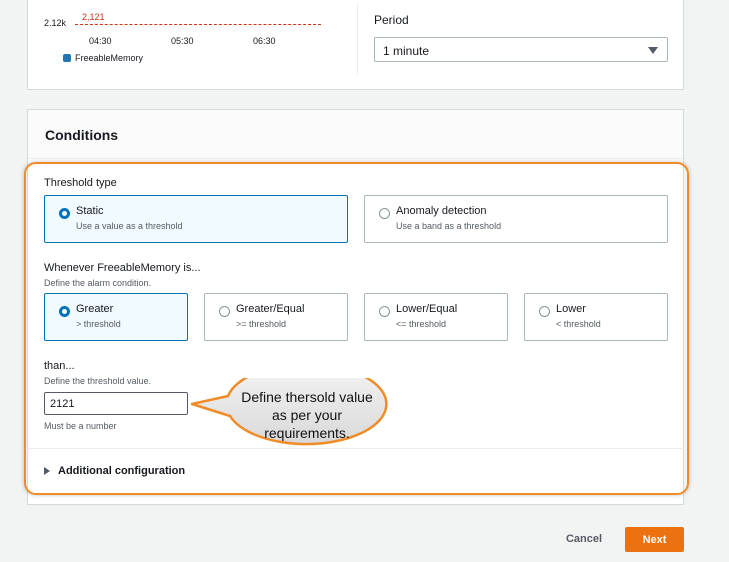 This screenshot has height=562, width=729. I want to click on legend-swatch, so click(67, 58).